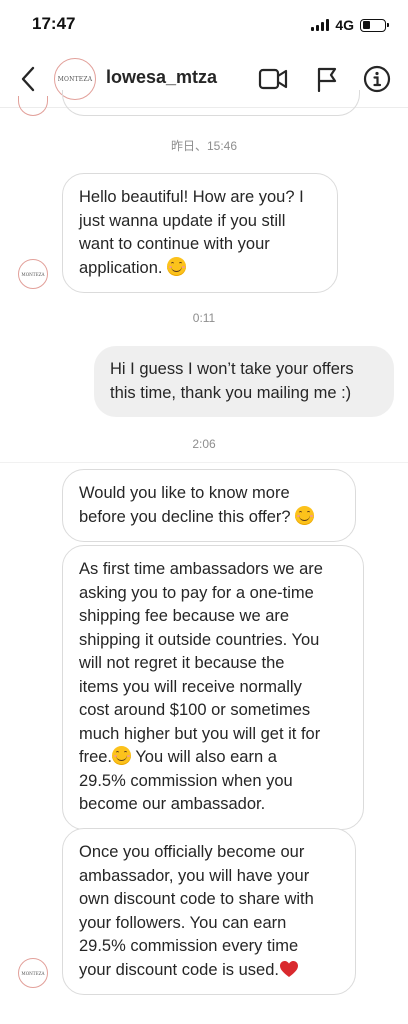 The width and height of the screenshot is (408, 1024). Describe the element at coordinates (204, 318) in the screenshot. I see `message-timestamp: 0:11` at that location.